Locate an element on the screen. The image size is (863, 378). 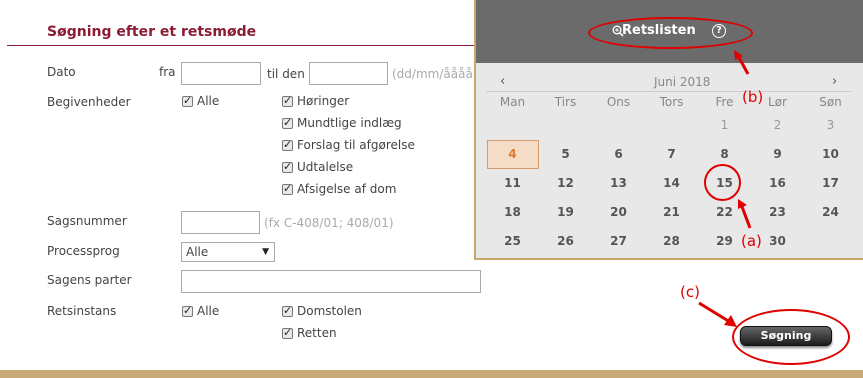
court-domstolen-checkbox: Domstolen is located at coordinates (322, 311).